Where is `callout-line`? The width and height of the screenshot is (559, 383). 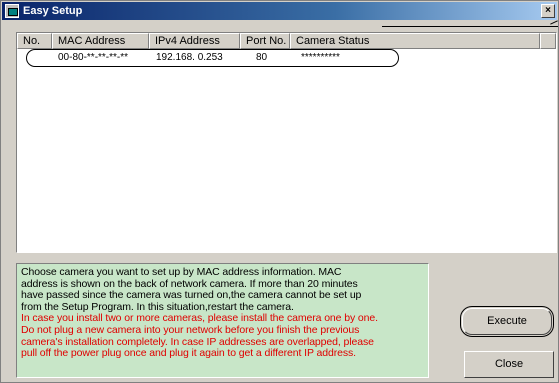 callout-line is located at coordinates (470, 26).